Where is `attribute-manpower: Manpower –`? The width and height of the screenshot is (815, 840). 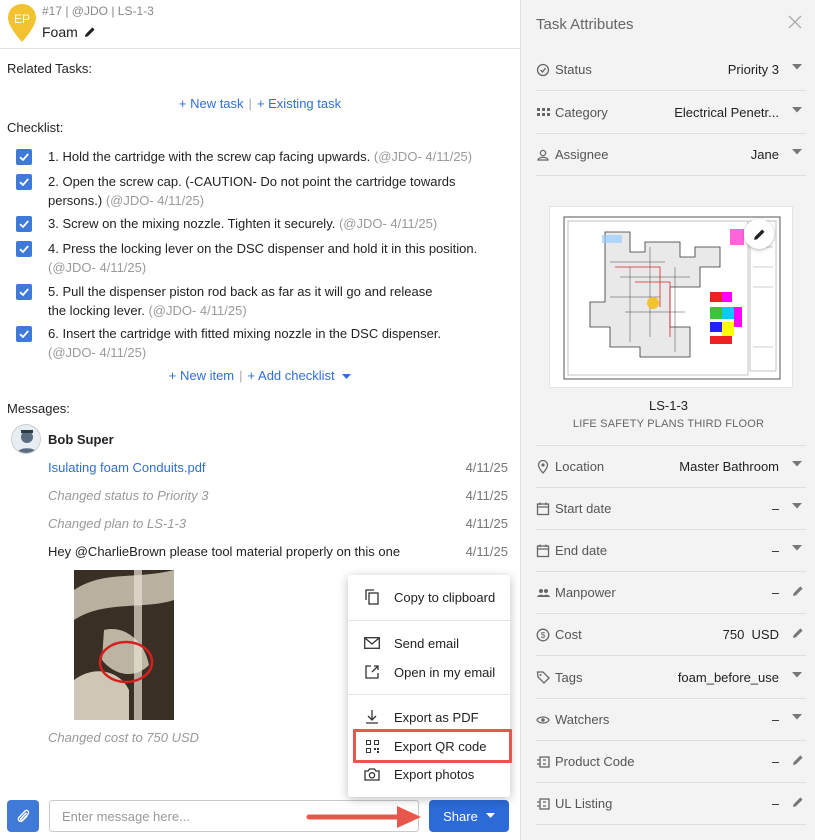
attribute-manpower: Manpower – is located at coordinates (671, 593).